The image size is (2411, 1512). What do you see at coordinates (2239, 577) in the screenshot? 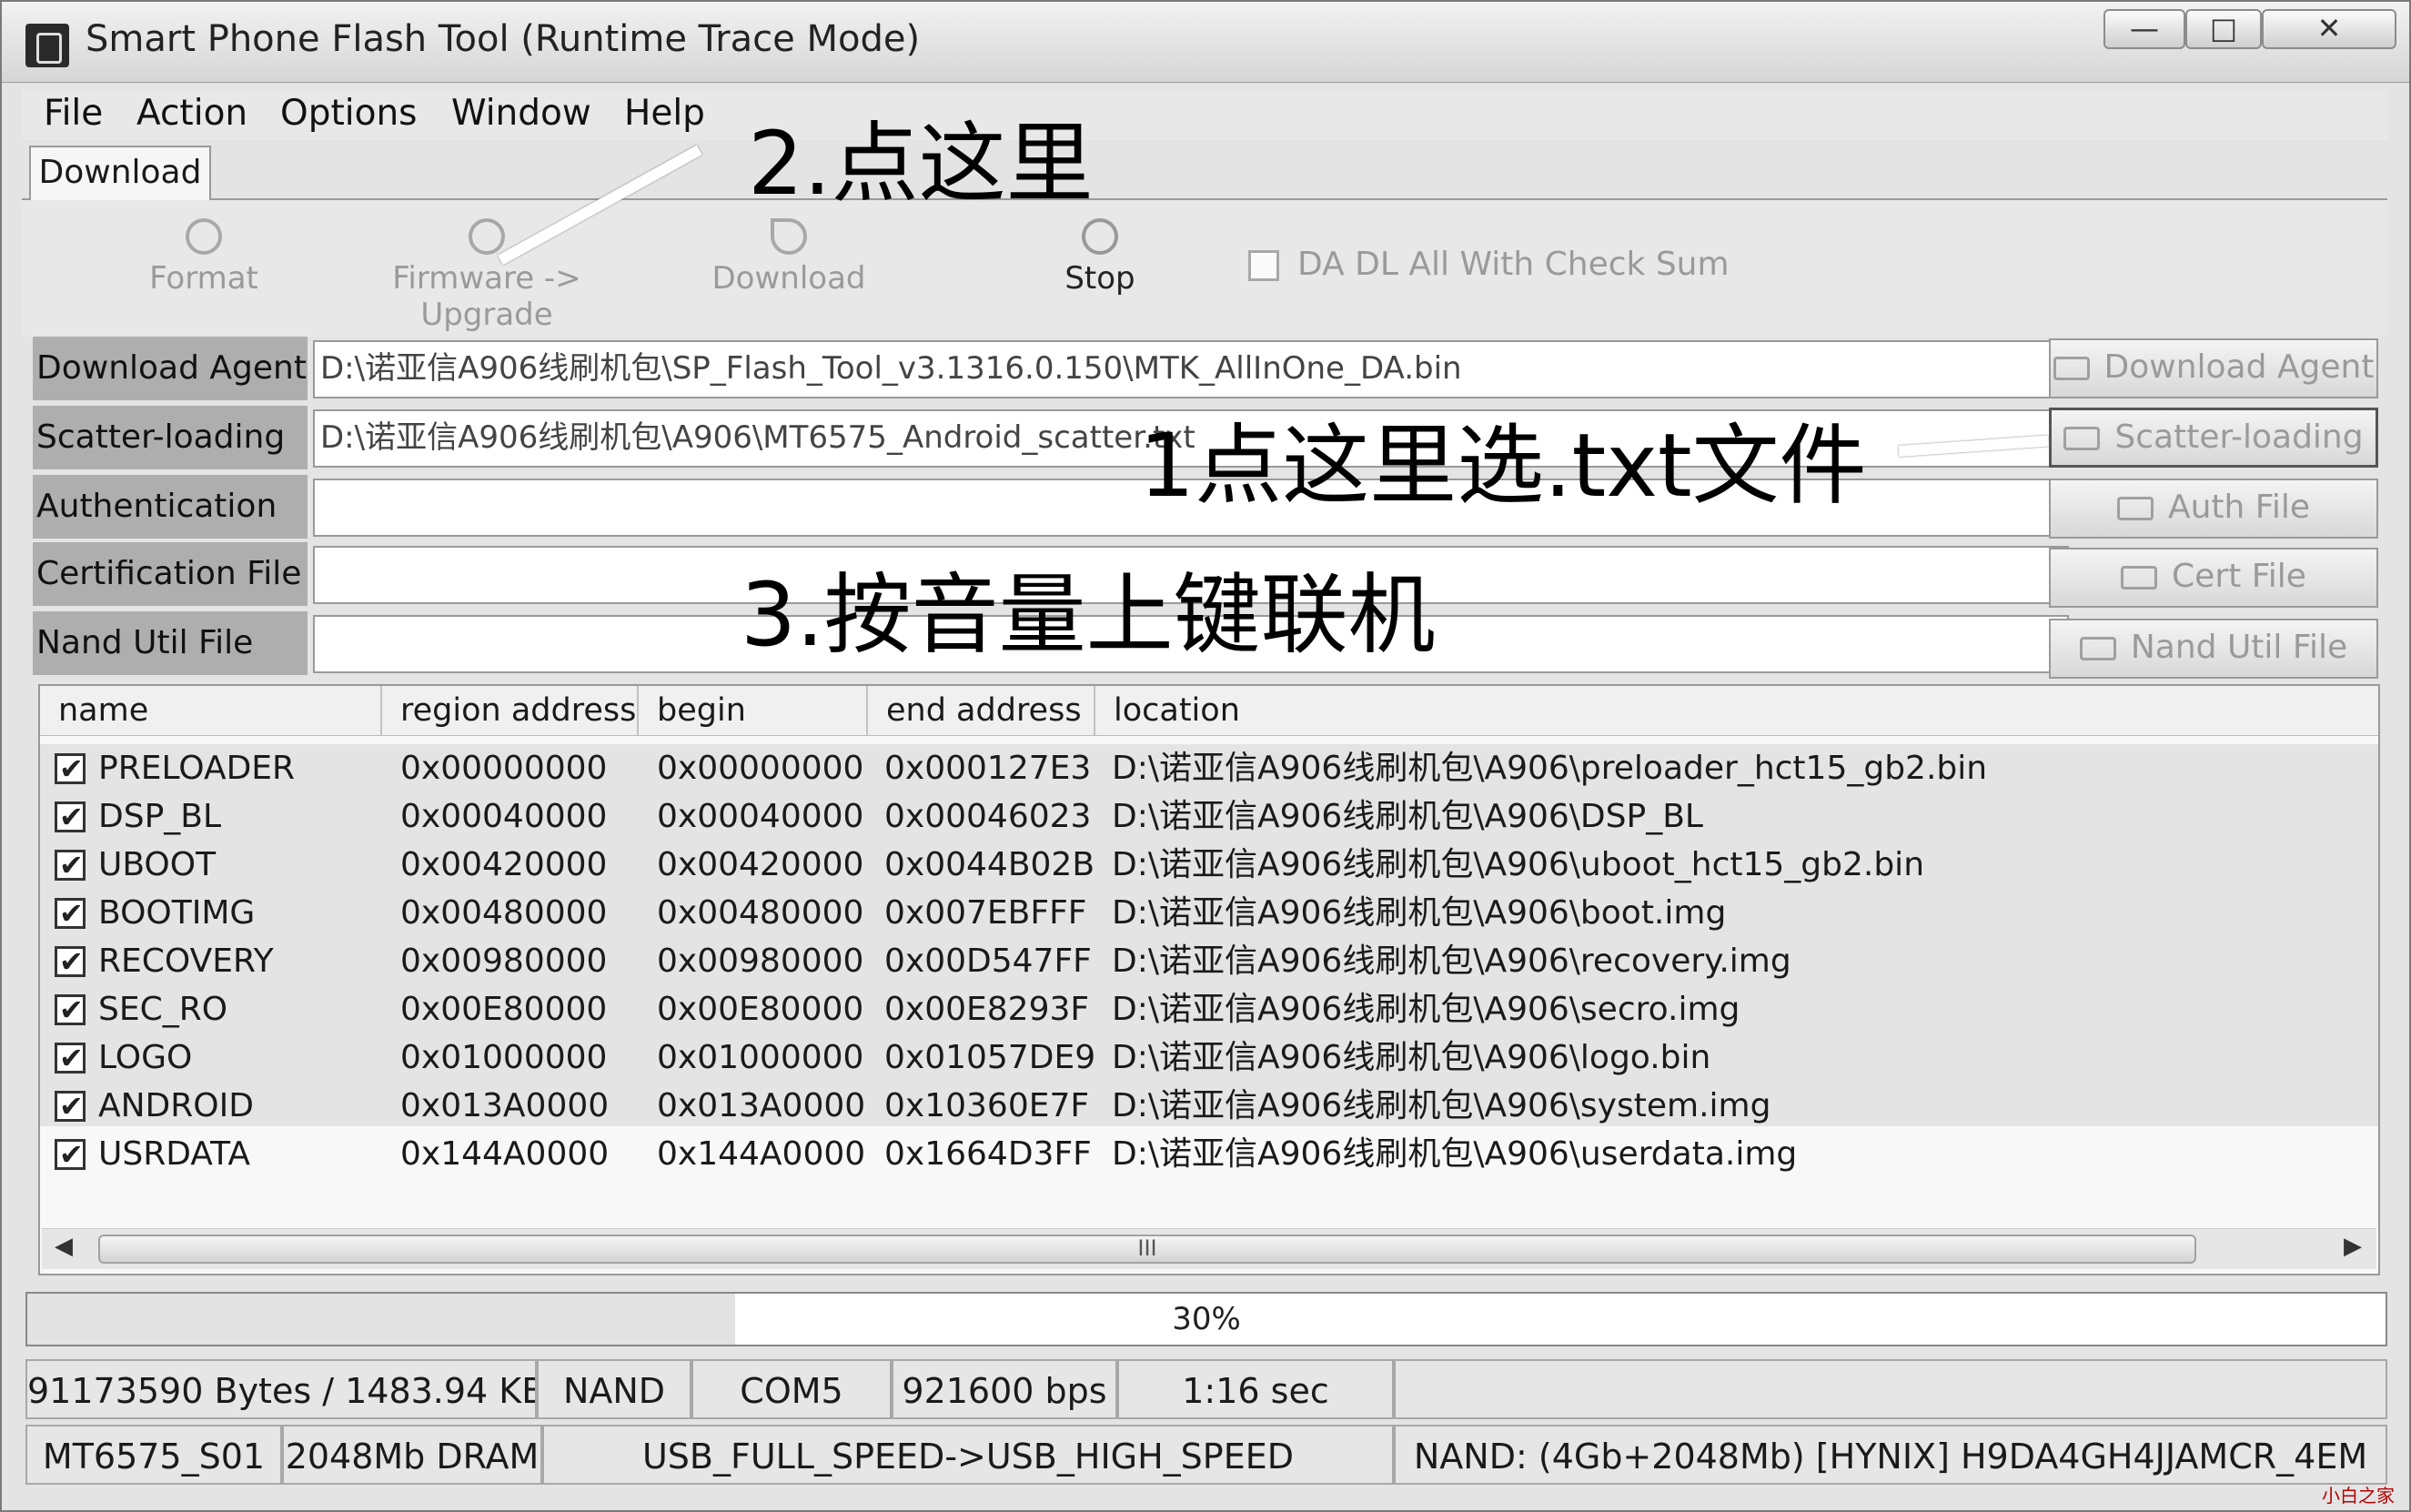
I see `cert-file-button-label: Cert File` at bounding box center [2239, 577].